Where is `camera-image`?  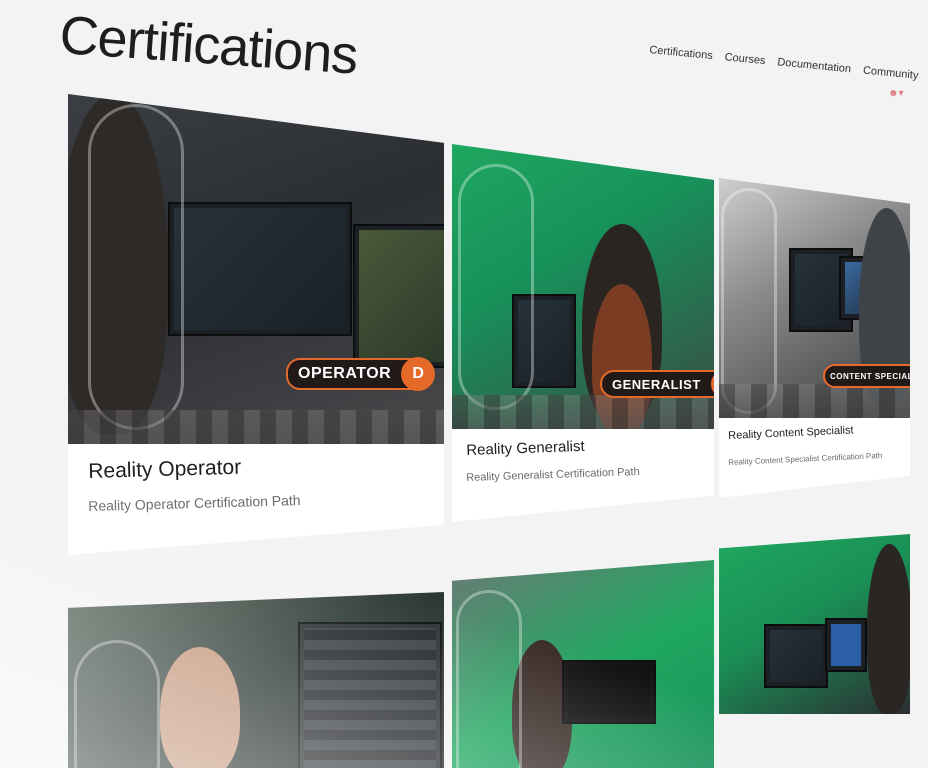 camera-image is located at coordinates (609, 692).